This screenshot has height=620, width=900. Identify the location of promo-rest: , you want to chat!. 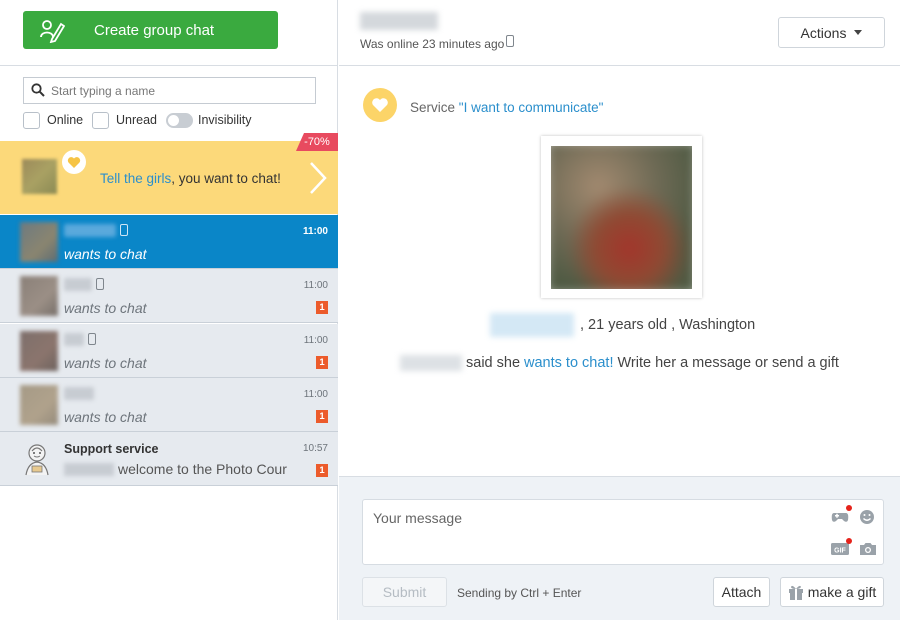
(226, 178).